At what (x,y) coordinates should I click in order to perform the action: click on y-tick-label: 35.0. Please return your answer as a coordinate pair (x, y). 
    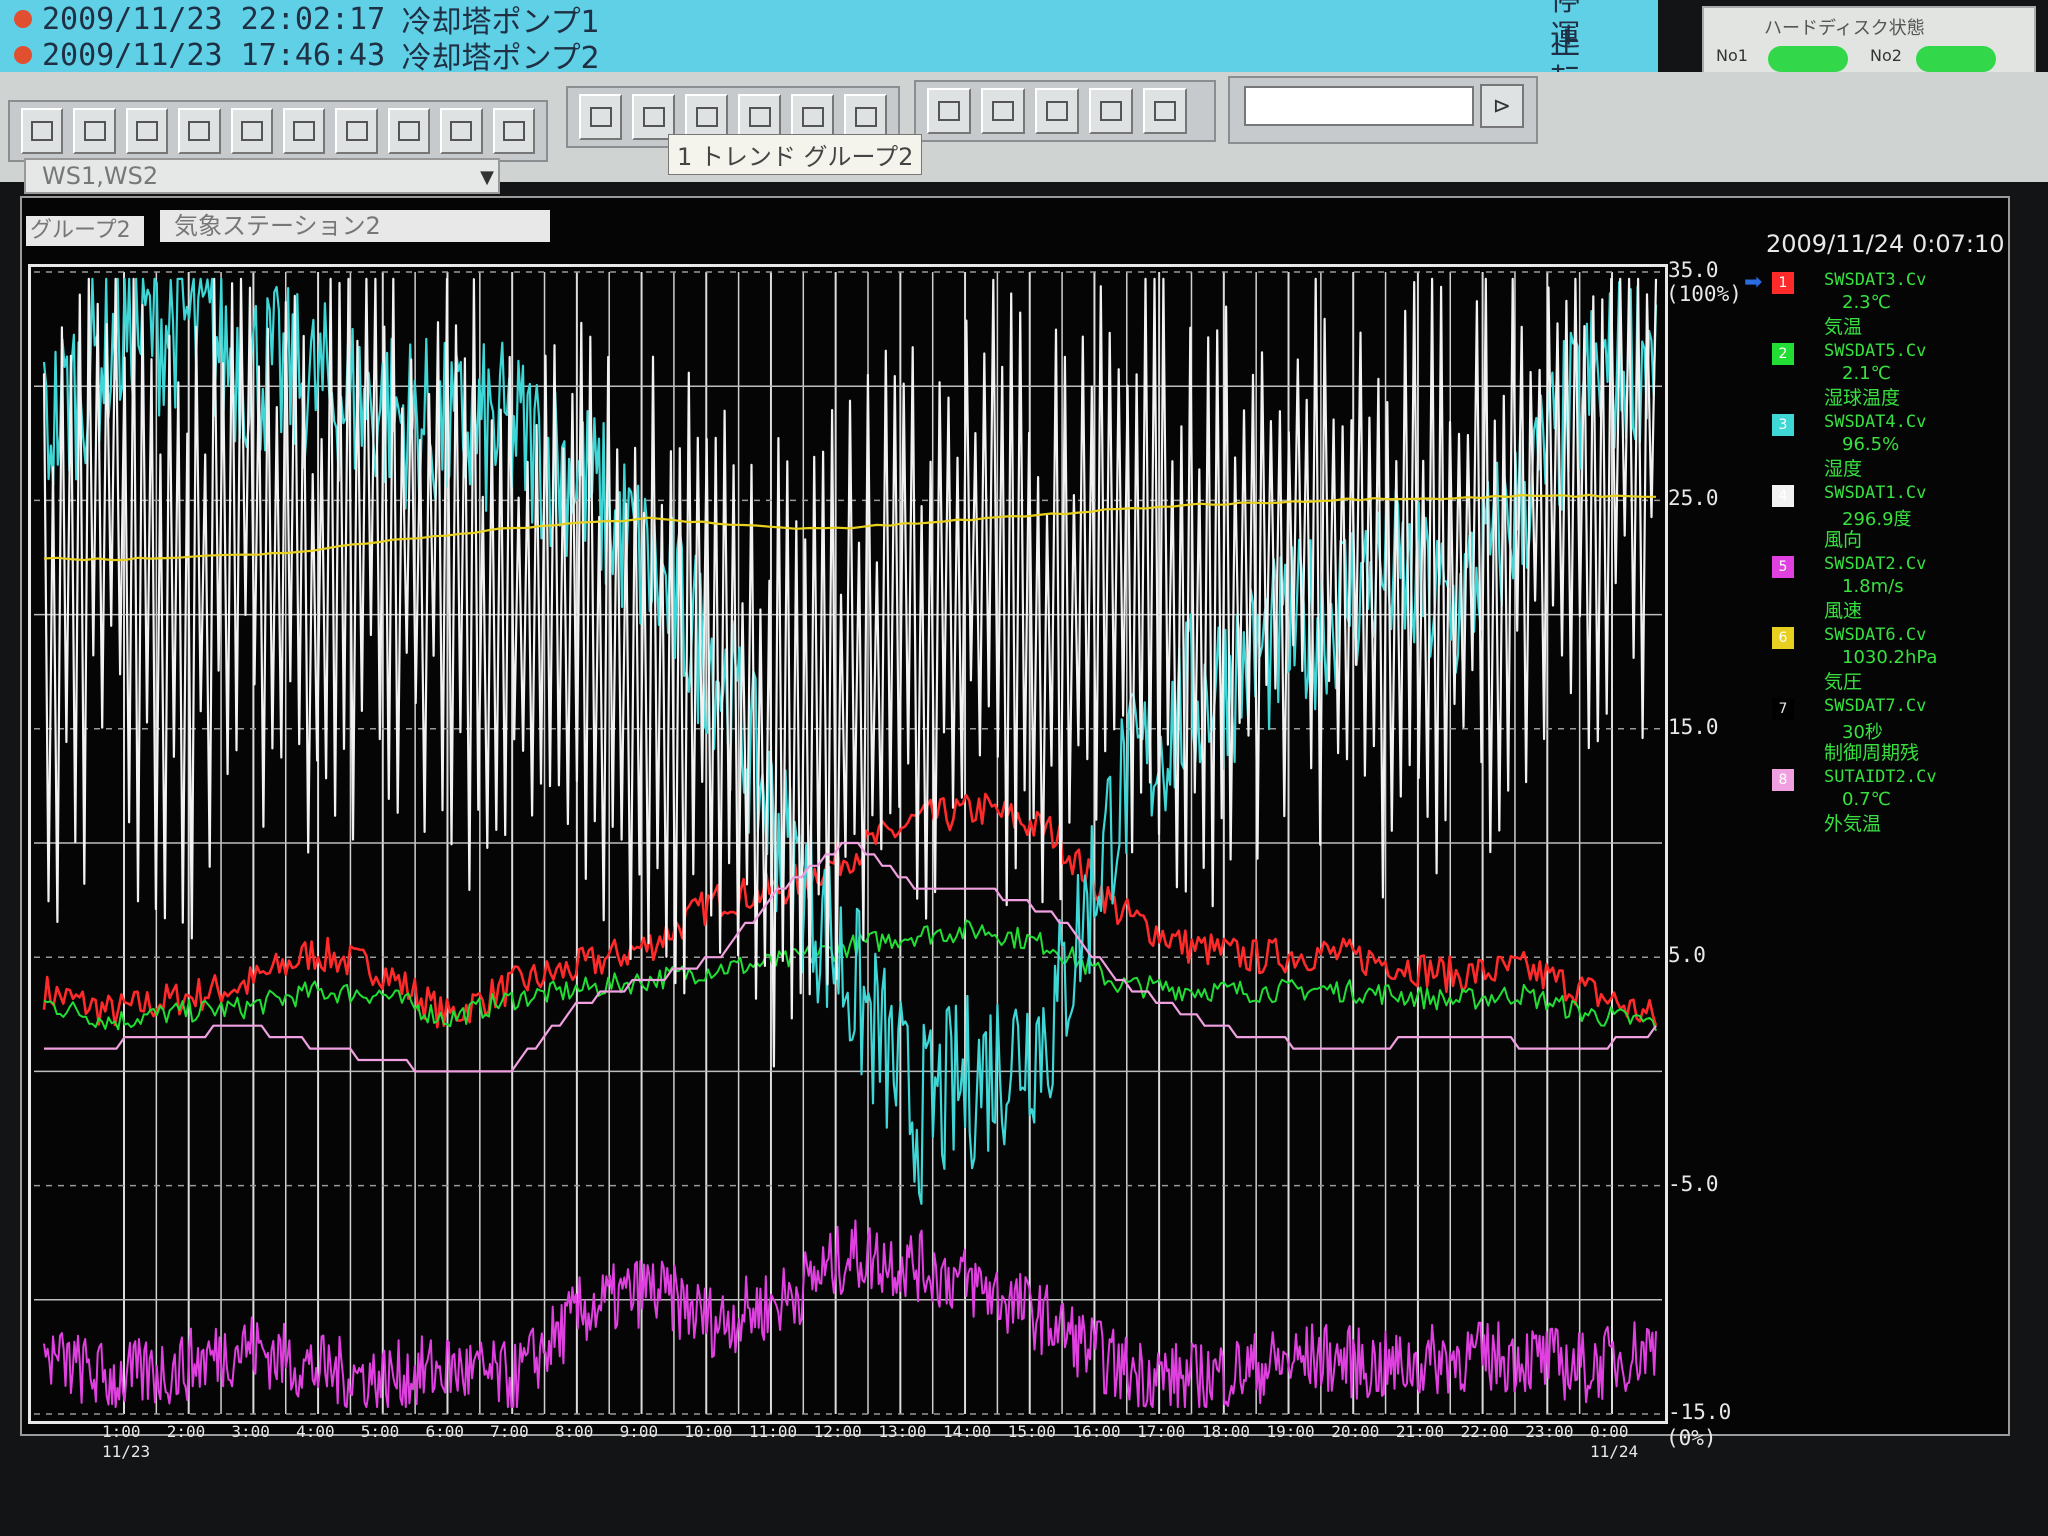
    Looking at the image, I should click on (1693, 270).